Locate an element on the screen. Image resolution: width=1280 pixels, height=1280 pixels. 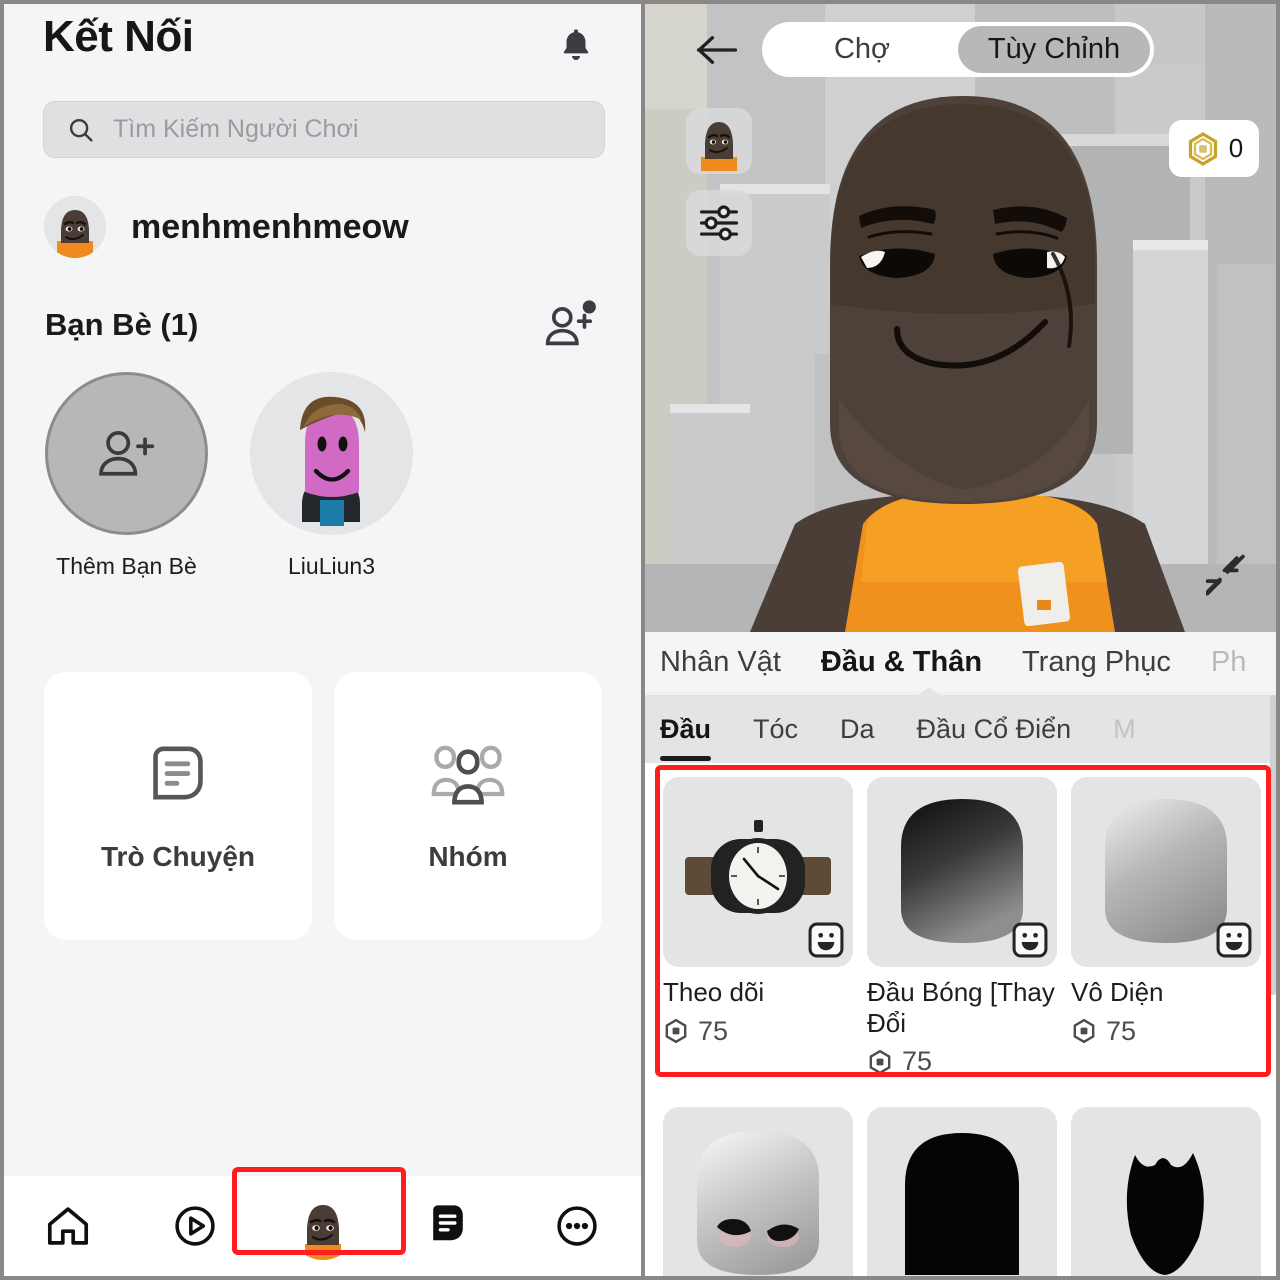
tab-trang-phuc: Trang Phục is located at coordinates (1096, 662).